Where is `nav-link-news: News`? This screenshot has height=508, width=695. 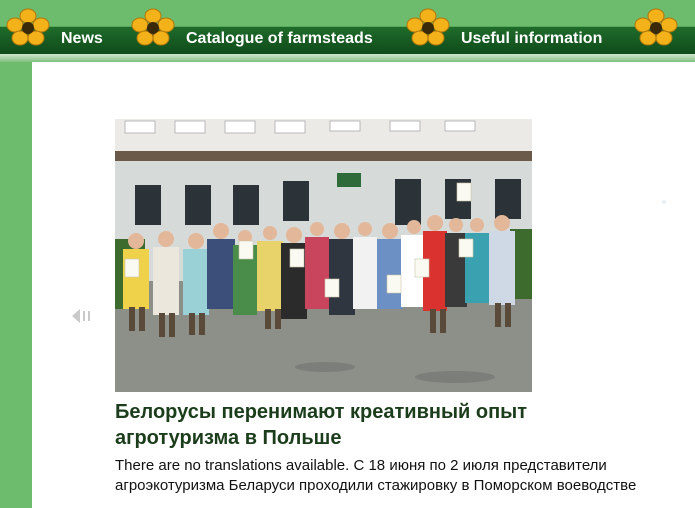
nav-link-news: News is located at coordinates (82, 39).